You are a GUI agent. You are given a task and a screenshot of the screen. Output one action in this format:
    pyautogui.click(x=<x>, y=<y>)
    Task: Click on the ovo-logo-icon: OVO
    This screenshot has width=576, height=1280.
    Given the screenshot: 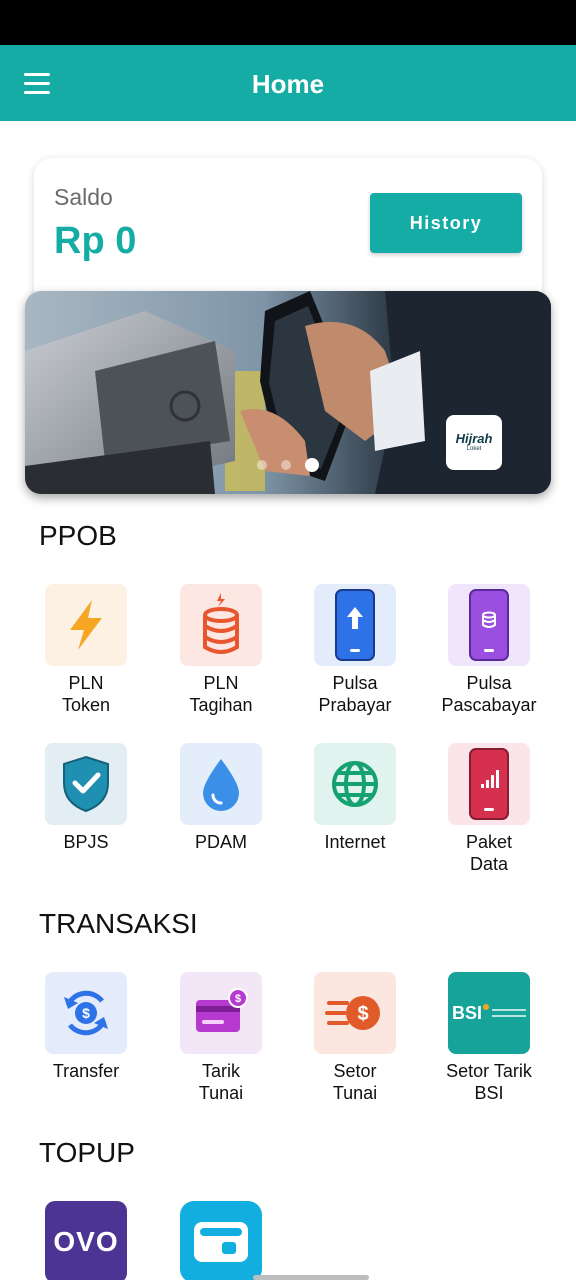 What is the action you would take?
    pyautogui.click(x=86, y=1240)
    